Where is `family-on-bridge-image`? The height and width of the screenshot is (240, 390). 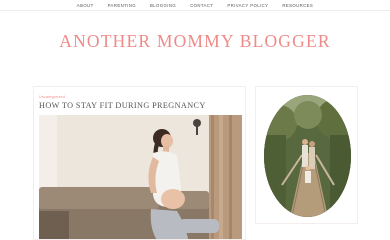 family-on-bridge-image is located at coordinates (307, 156).